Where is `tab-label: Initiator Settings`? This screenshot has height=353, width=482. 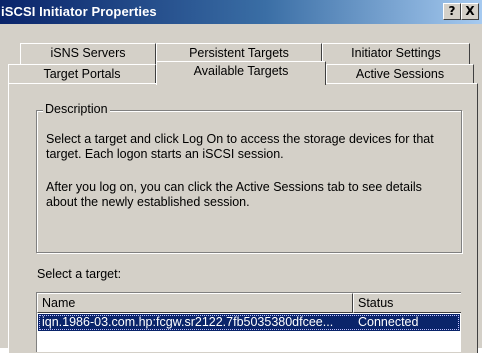 tab-label: Initiator Settings is located at coordinates (396, 53).